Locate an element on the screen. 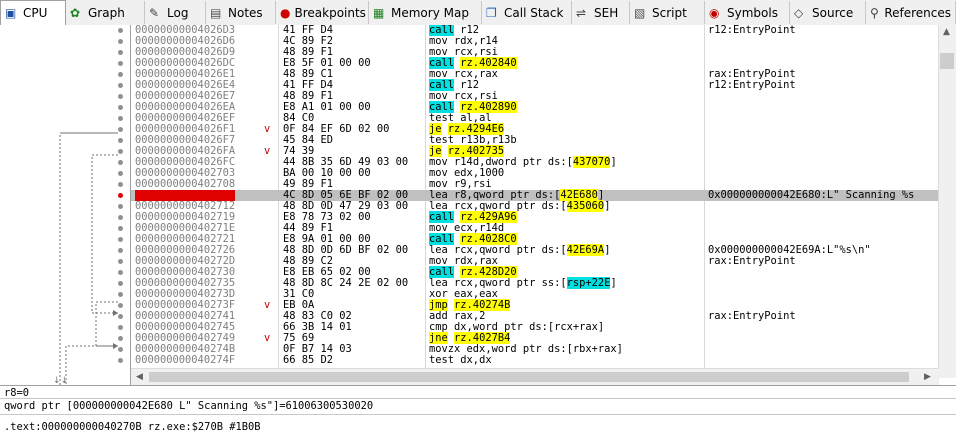 This screenshot has width=956, height=438. tab-graph: ✿ Graph is located at coordinates (105, 12).